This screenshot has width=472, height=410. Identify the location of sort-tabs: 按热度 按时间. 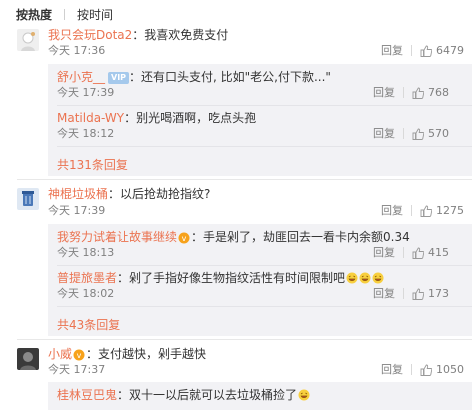
(64, 14).